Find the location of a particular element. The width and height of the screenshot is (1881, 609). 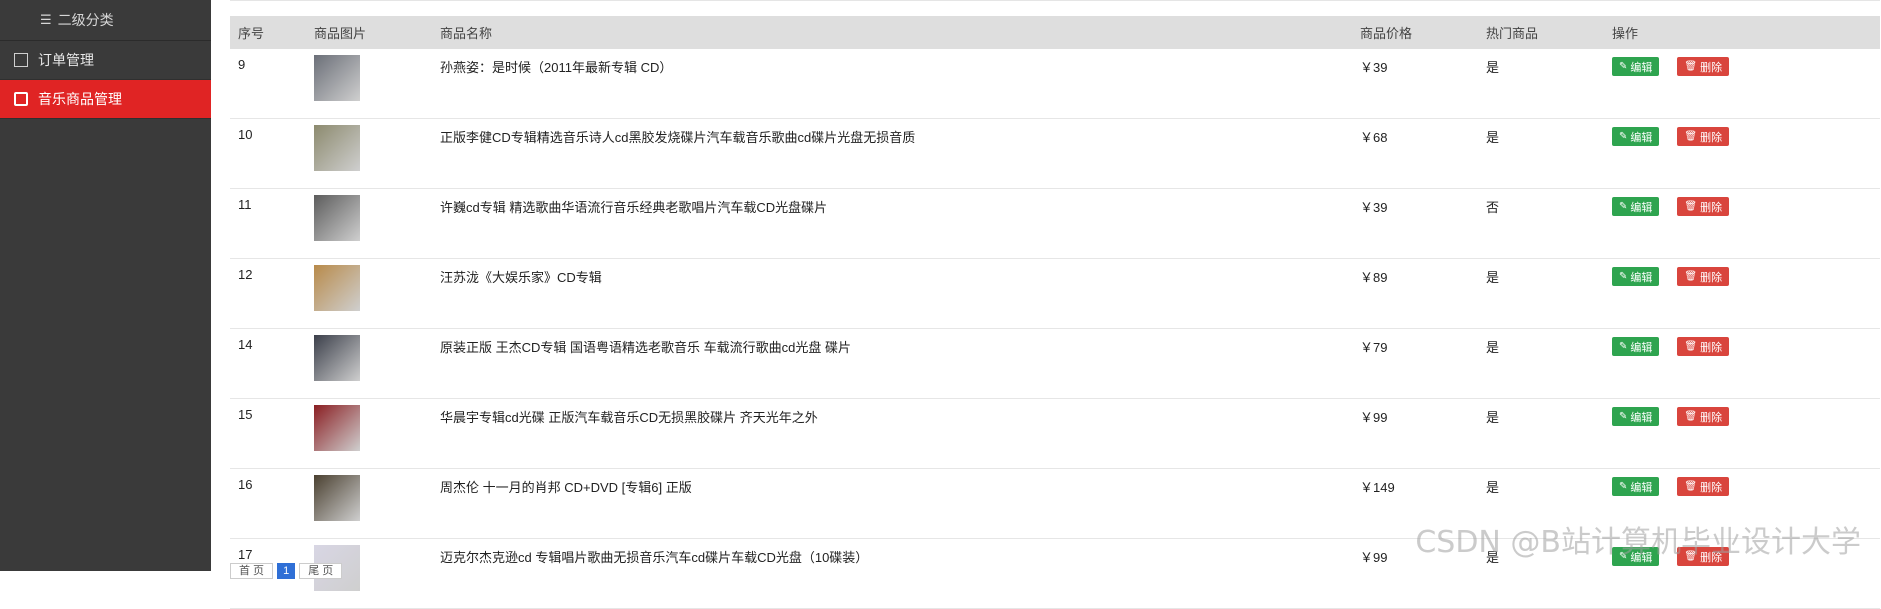

sidebar-item-label: 订单管理 is located at coordinates (66, 60).